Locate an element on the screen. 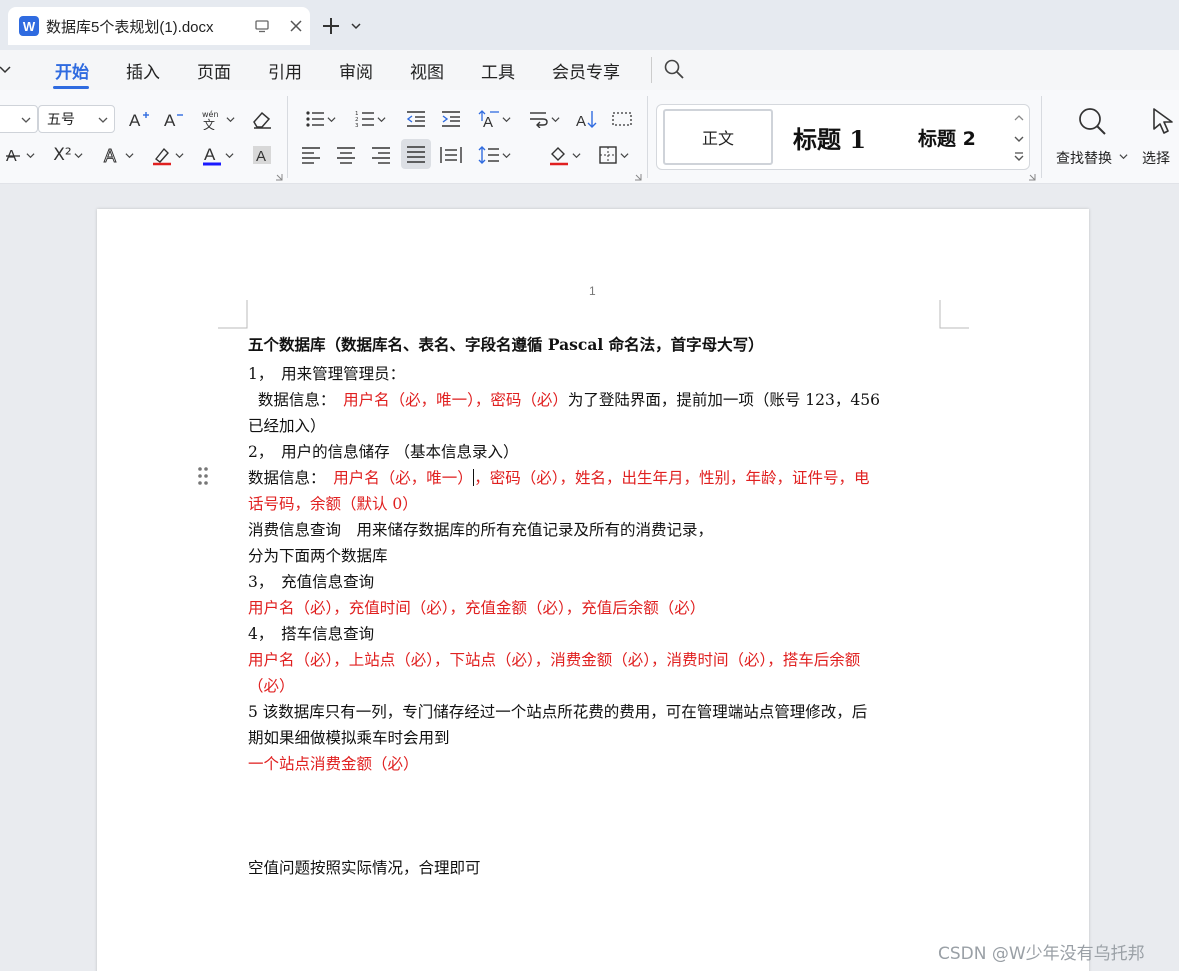  text-wrap-button is located at coordinates (544, 119).